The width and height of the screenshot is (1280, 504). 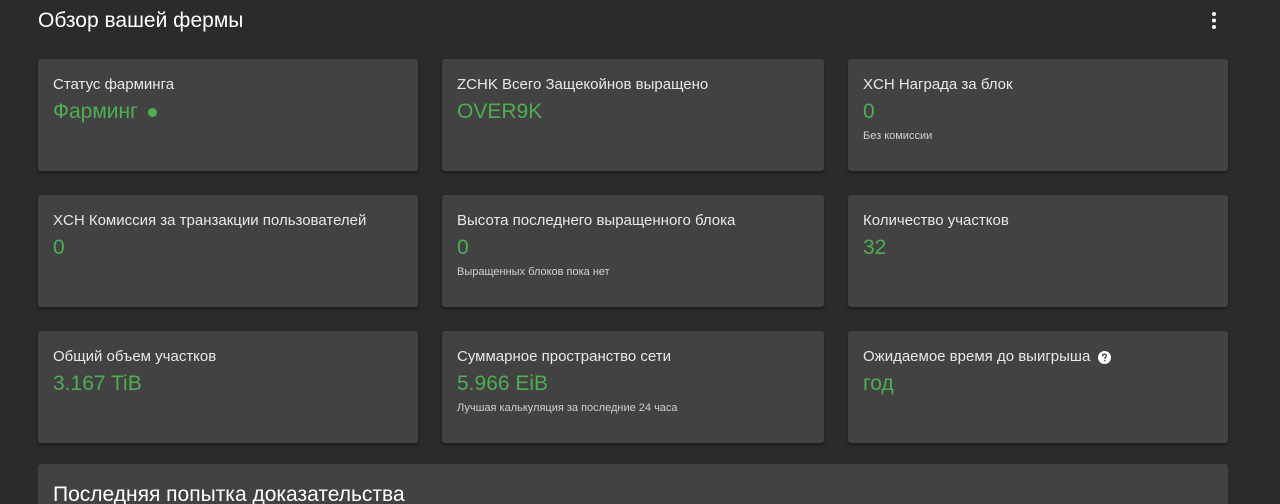 I want to click on card-subtitle: Лучшая калькуляция за последние 24 часа, so click(x=567, y=408).